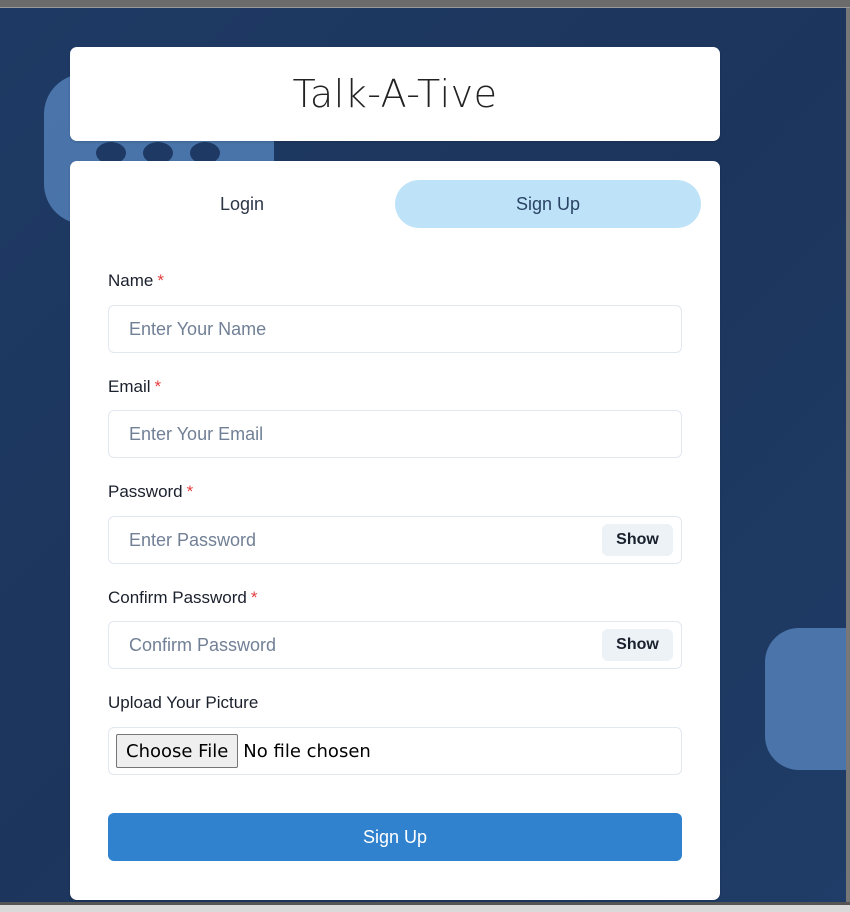  I want to click on name-label: Name *, so click(136, 280).